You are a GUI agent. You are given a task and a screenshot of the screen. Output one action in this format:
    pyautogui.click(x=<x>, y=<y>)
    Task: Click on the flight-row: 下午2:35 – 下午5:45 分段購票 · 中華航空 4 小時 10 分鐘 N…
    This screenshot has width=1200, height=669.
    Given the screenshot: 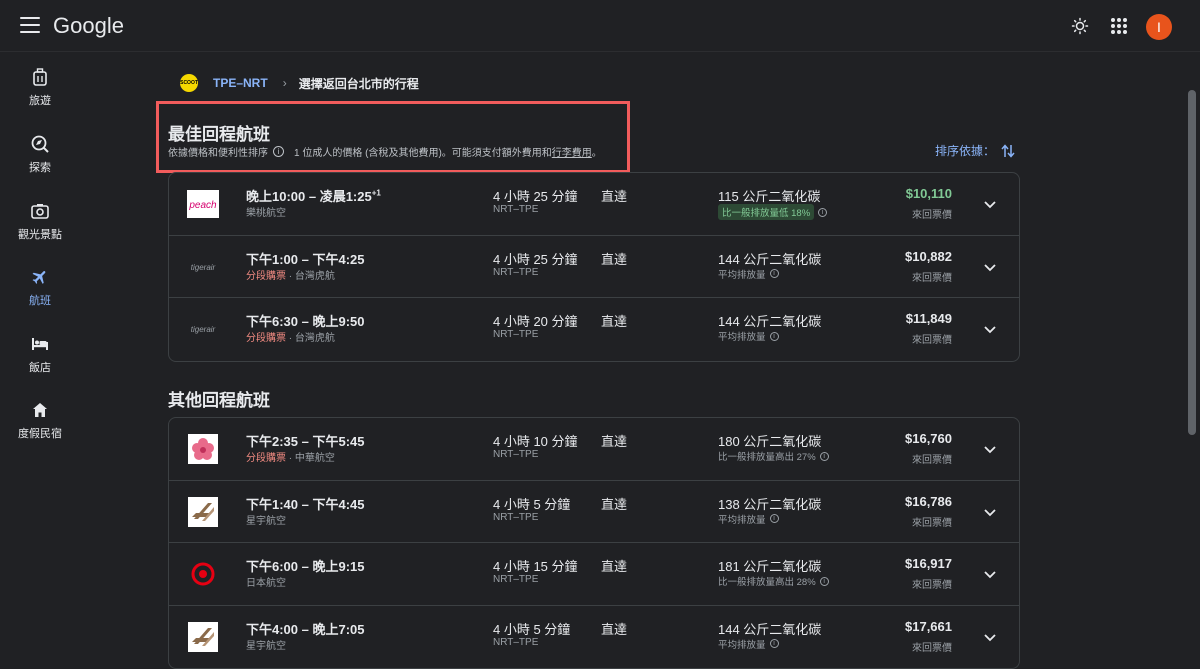 What is the action you would take?
    pyautogui.click(x=594, y=449)
    